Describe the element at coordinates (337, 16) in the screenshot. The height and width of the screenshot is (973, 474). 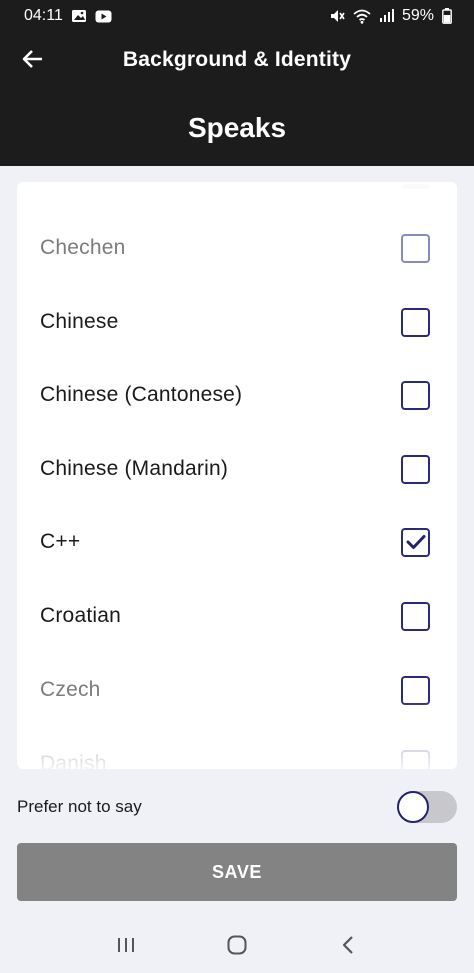
I see `mute-icon` at that location.